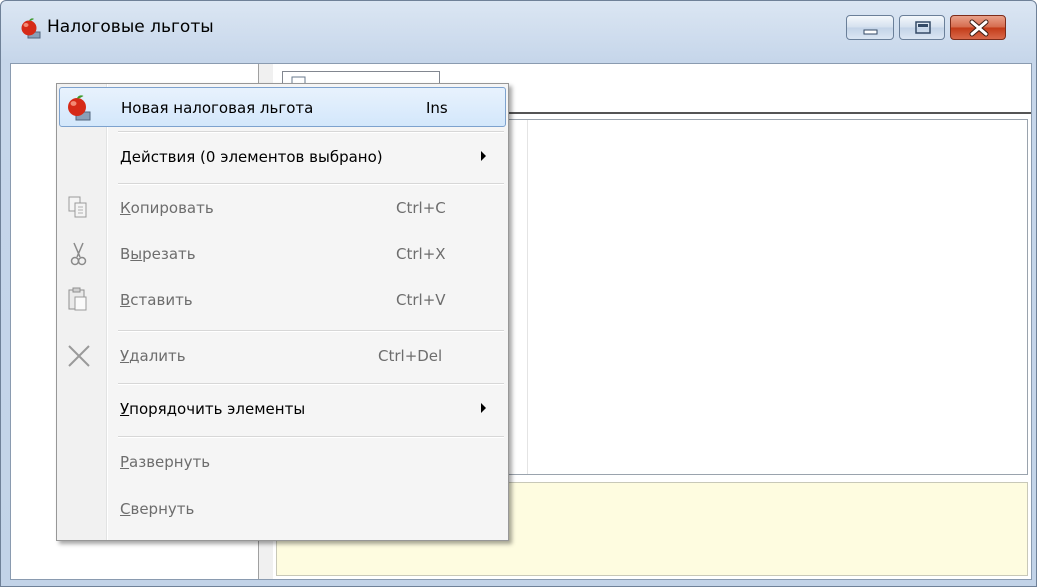 This screenshot has width=1037, height=587. Describe the element at coordinates (79, 356) in the screenshot. I see `delete-x-icon` at that location.